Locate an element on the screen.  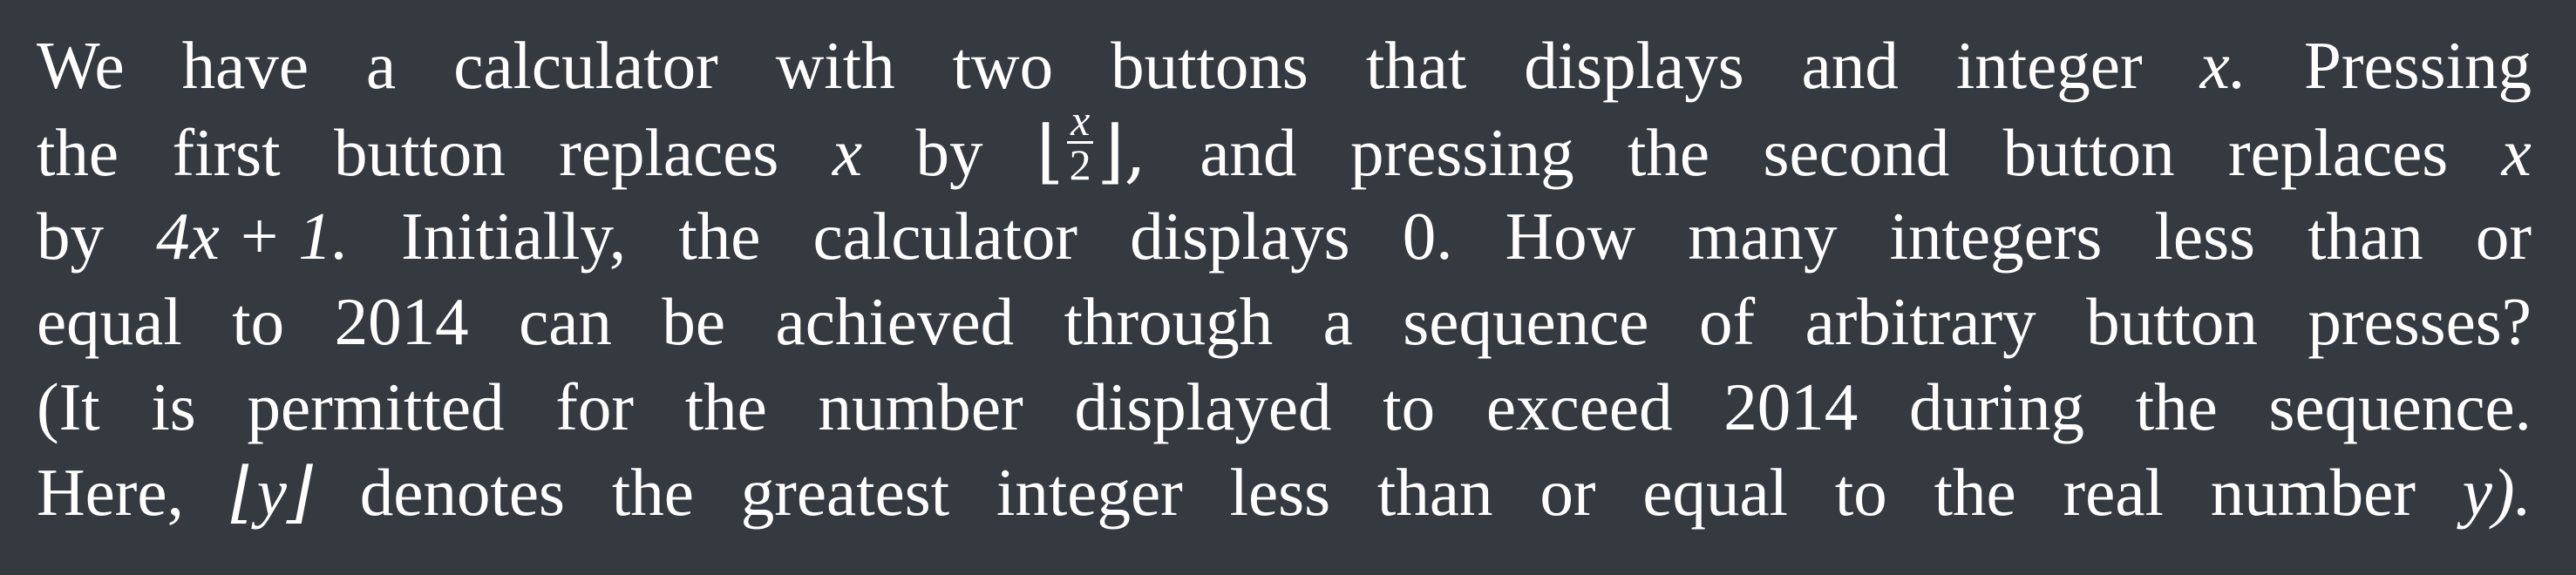
word: be is located at coordinates (694, 321).